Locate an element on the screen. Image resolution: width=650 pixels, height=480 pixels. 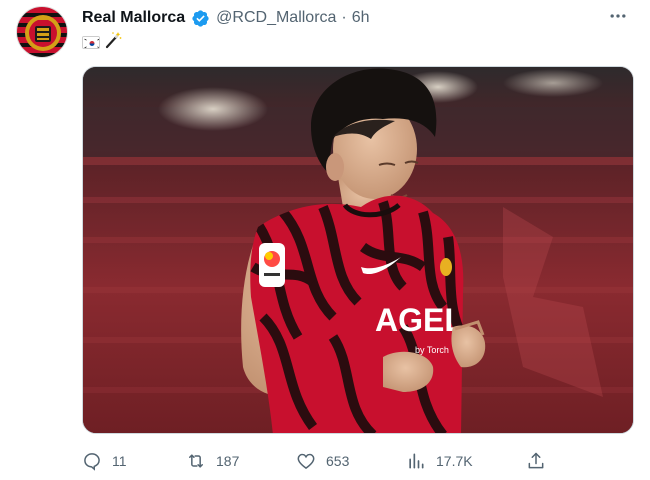
like-button: 653 is located at coordinates (322, 461).